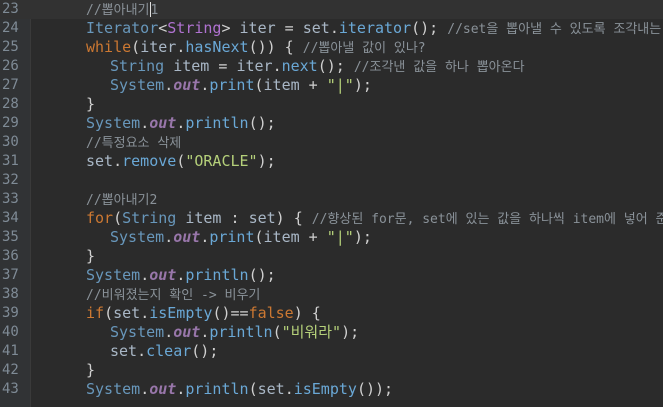 The image size is (663, 407). What do you see at coordinates (331, 332) in the screenshot?
I see `code-line: 40 System.out.println("비워라");` at bounding box center [331, 332].